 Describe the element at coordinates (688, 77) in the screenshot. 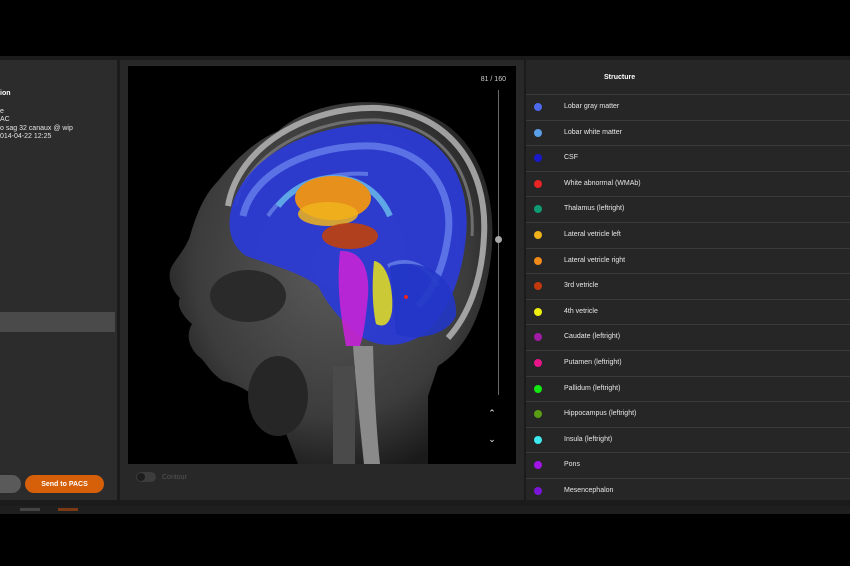

I see `structure-list-header: Structure` at that location.